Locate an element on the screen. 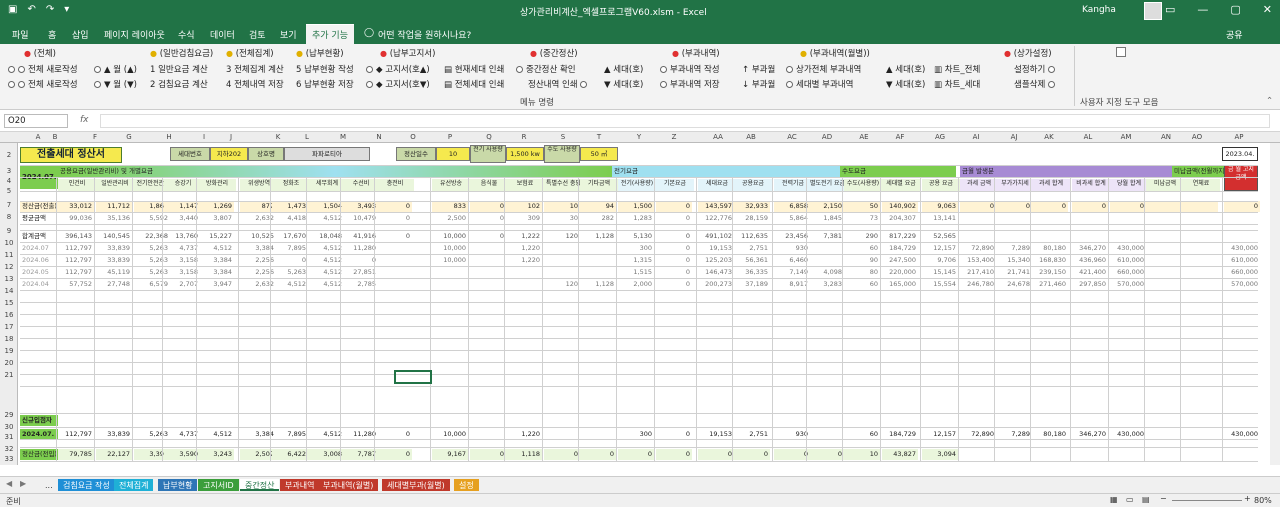  column-header: AD is located at coordinates (827, 137).